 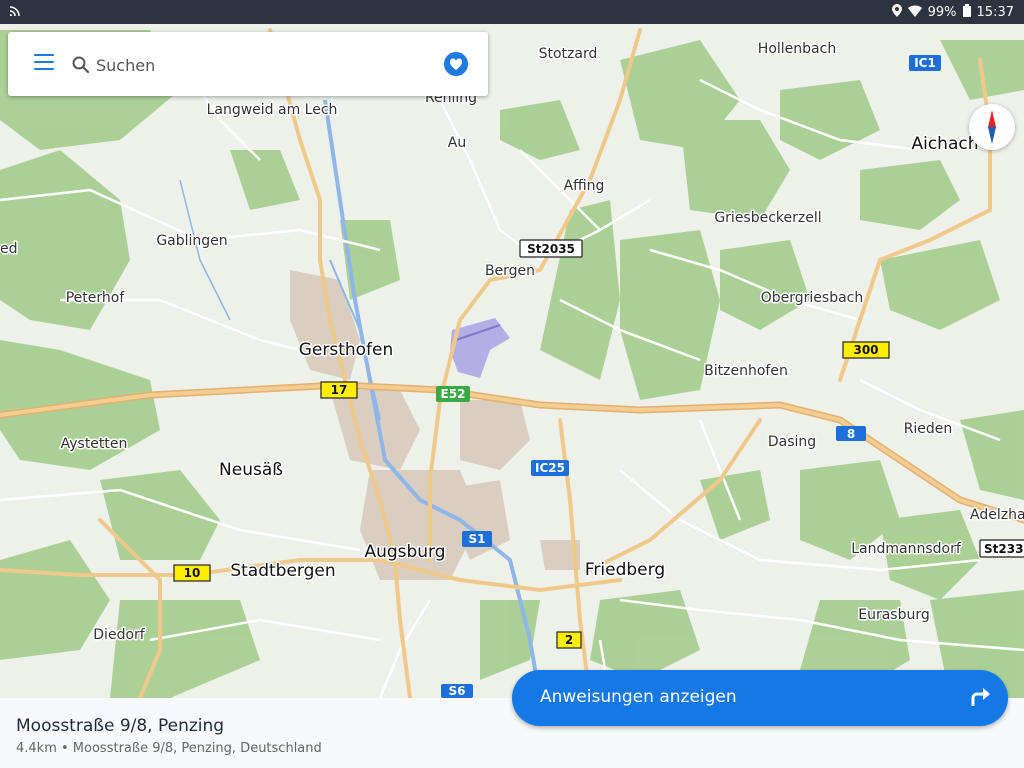 I want to click on compass-icon, so click(x=992, y=127).